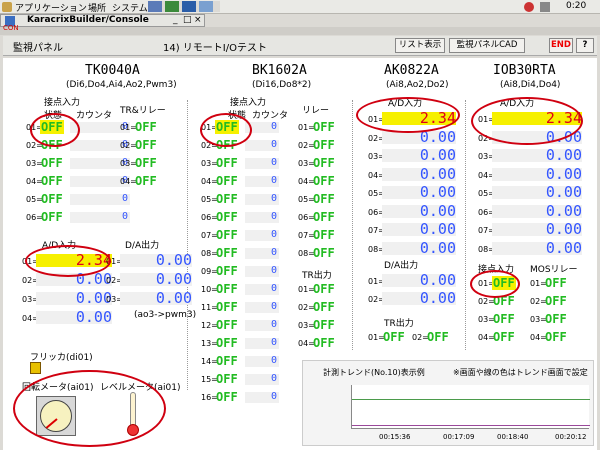  I want to click on bk-relay-title: リレー, so click(316, 111).